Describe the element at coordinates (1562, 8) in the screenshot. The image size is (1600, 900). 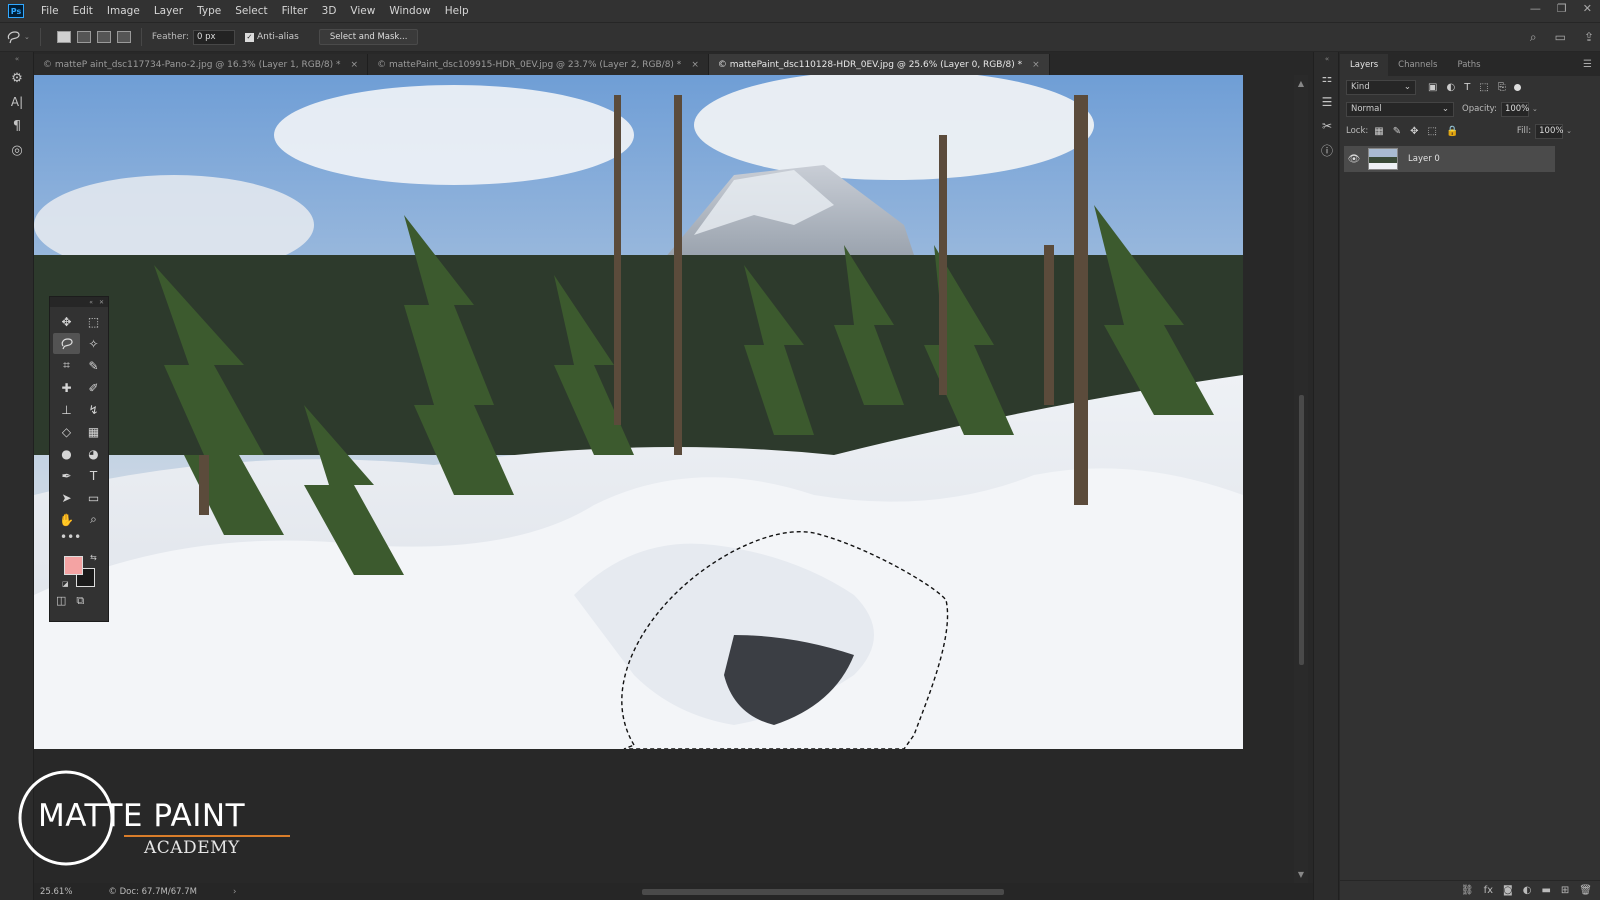
I see `restore-icon: ❐` at that location.